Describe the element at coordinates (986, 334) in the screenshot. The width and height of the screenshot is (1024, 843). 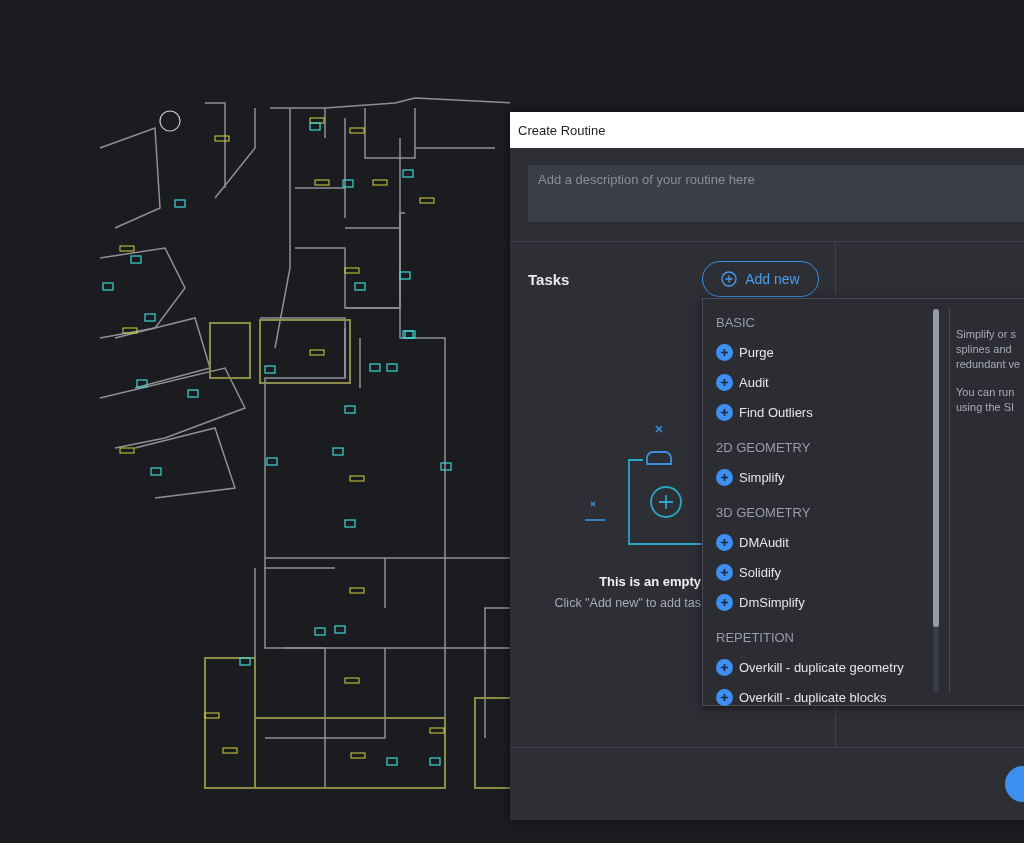
I see `task-description-text: Simplify or s` at that location.